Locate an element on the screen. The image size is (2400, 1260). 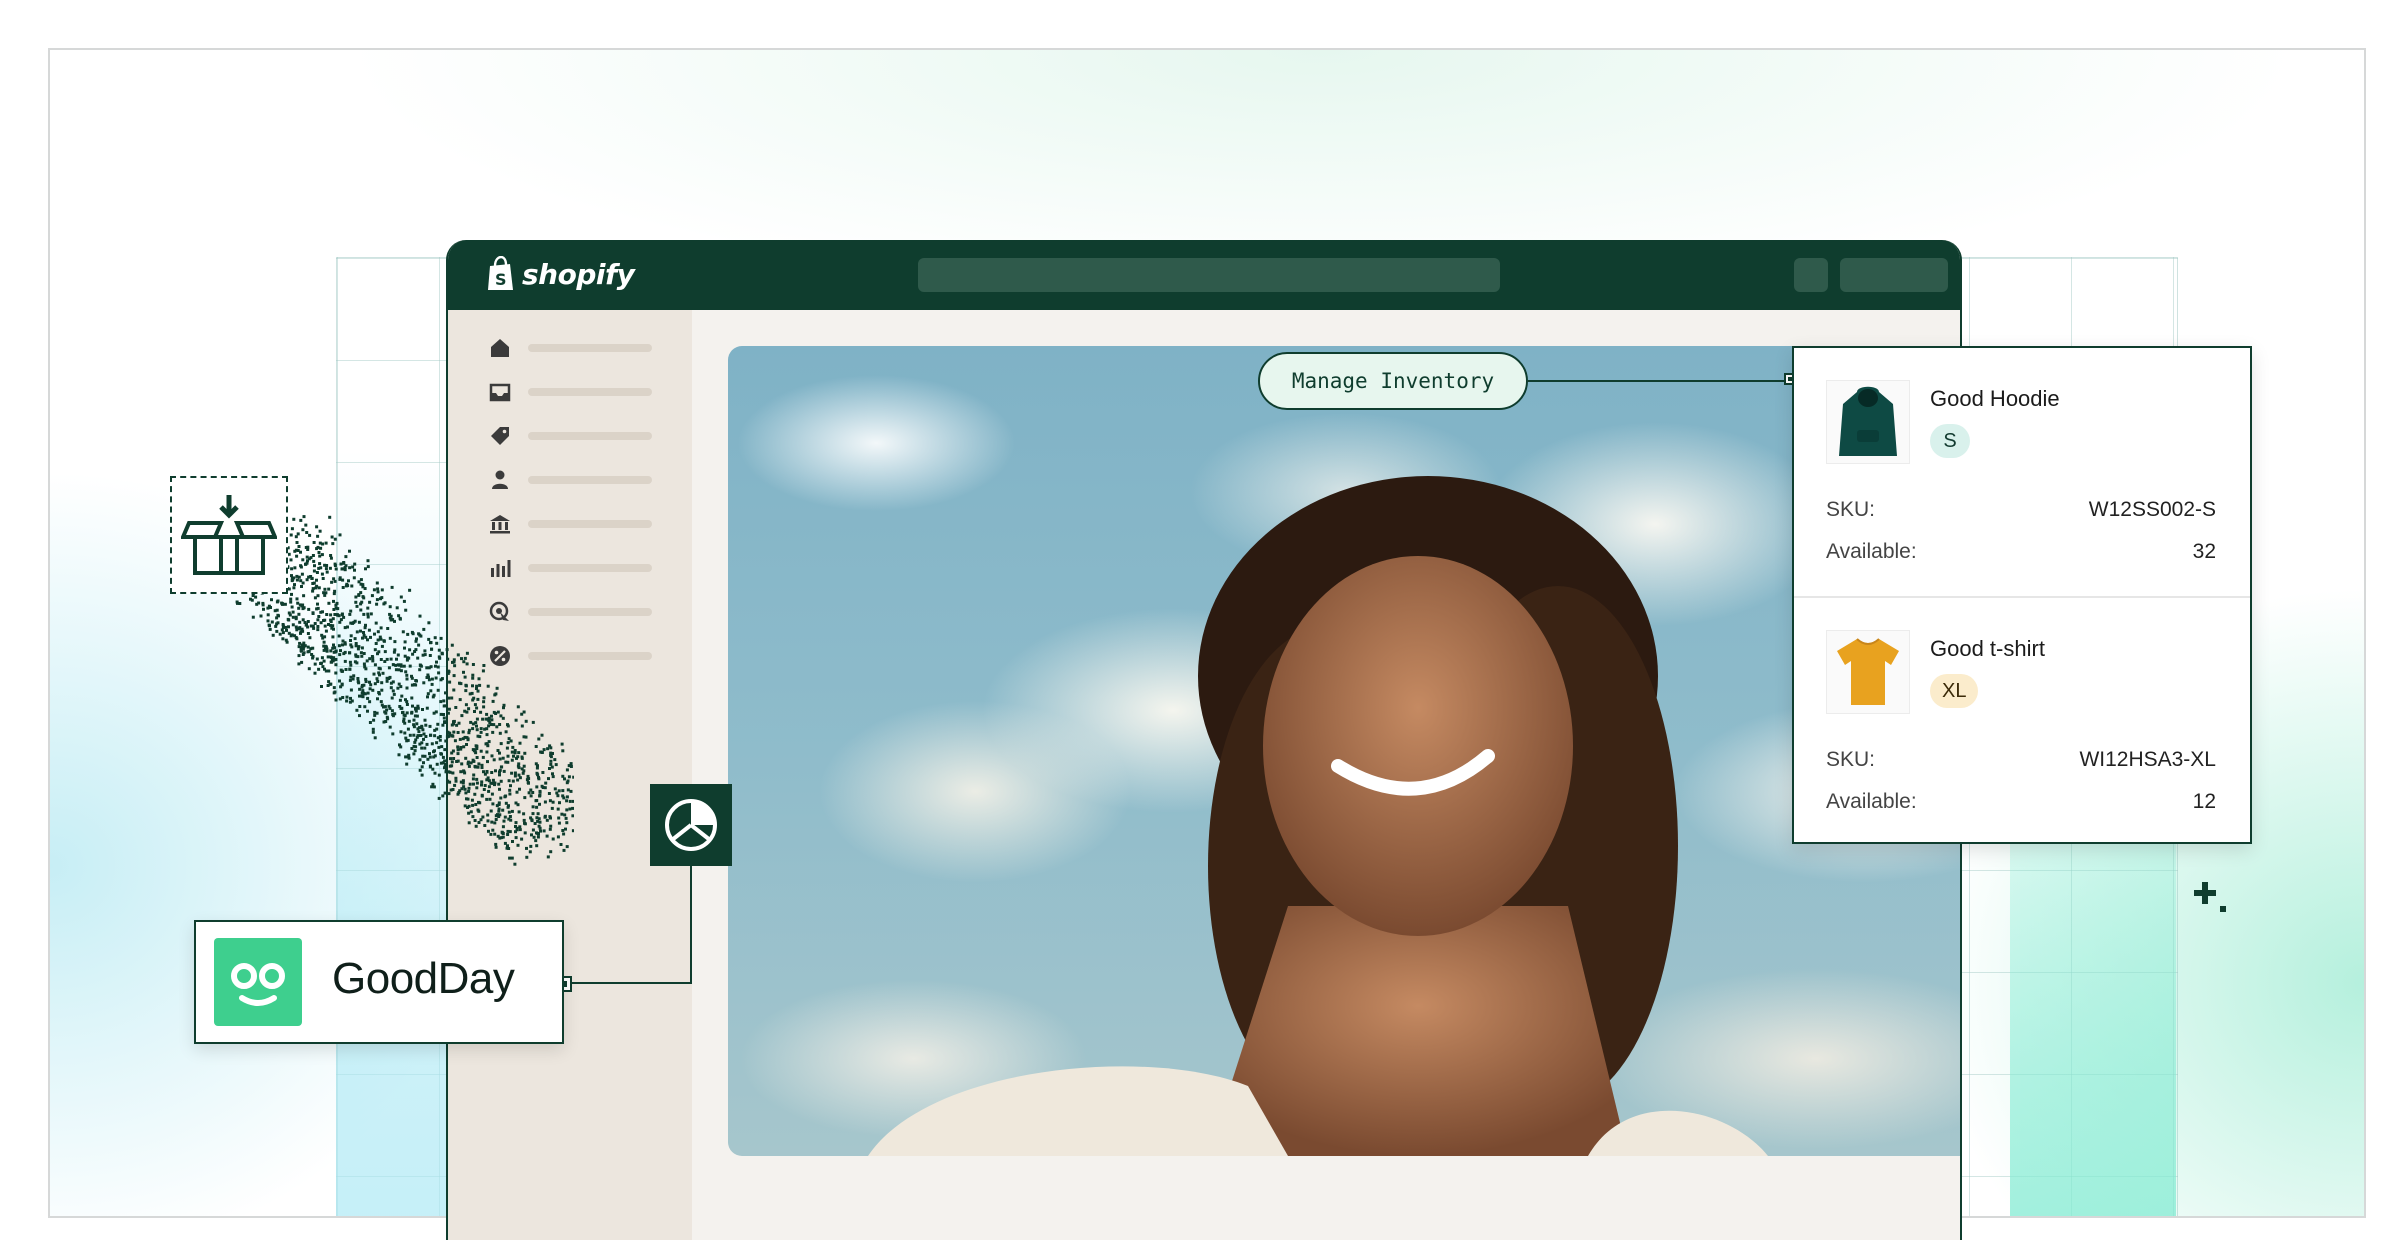
receive-box-icon is located at coordinates (229, 535).